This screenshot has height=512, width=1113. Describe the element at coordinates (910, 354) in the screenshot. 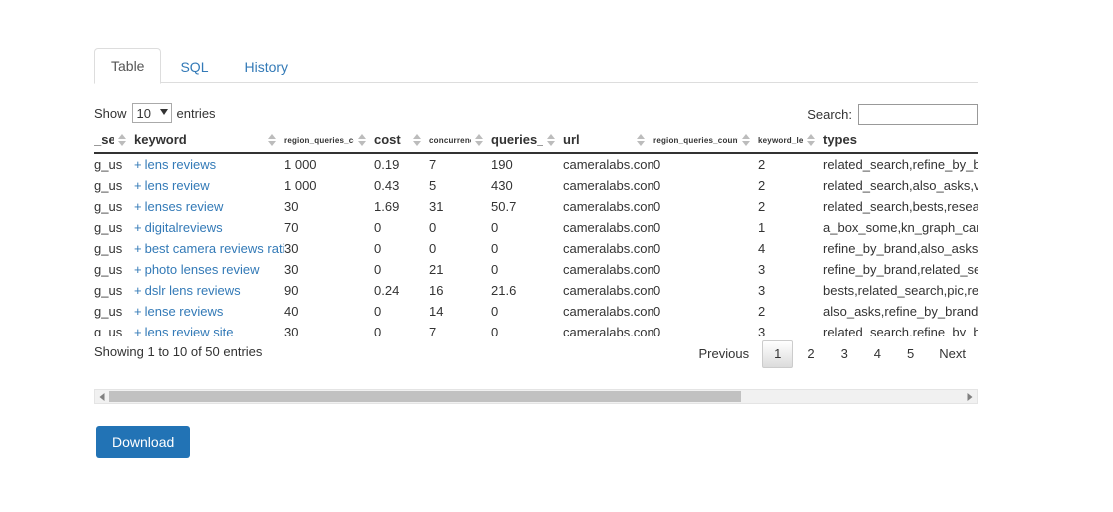

I see `pagination-page-5: 5` at that location.